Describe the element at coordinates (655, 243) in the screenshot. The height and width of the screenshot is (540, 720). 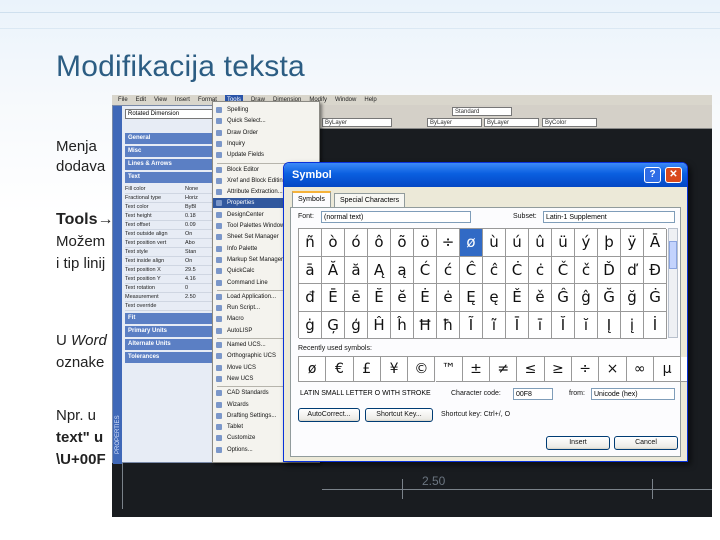
I see `symbol-cell: Ā` at that location.